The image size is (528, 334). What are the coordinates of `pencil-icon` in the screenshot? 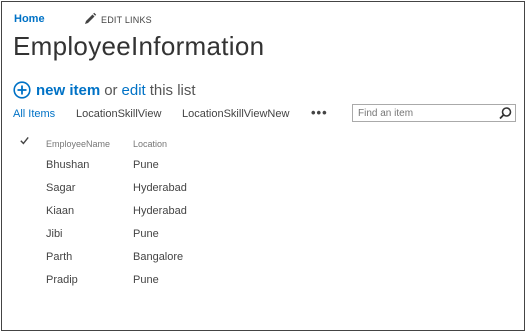 It's located at (90, 19).